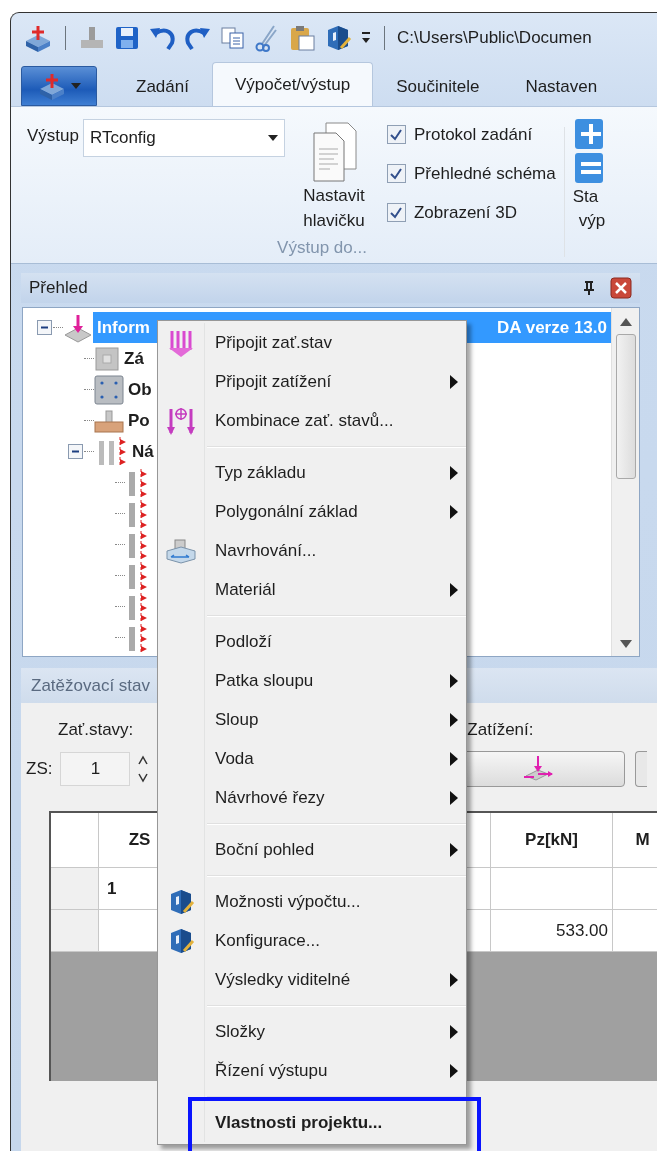 The width and height of the screenshot is (657, 1151). Describe the element at coordinates (53, 136) in the screenshot. I see `output-label: Výstup` at that location.